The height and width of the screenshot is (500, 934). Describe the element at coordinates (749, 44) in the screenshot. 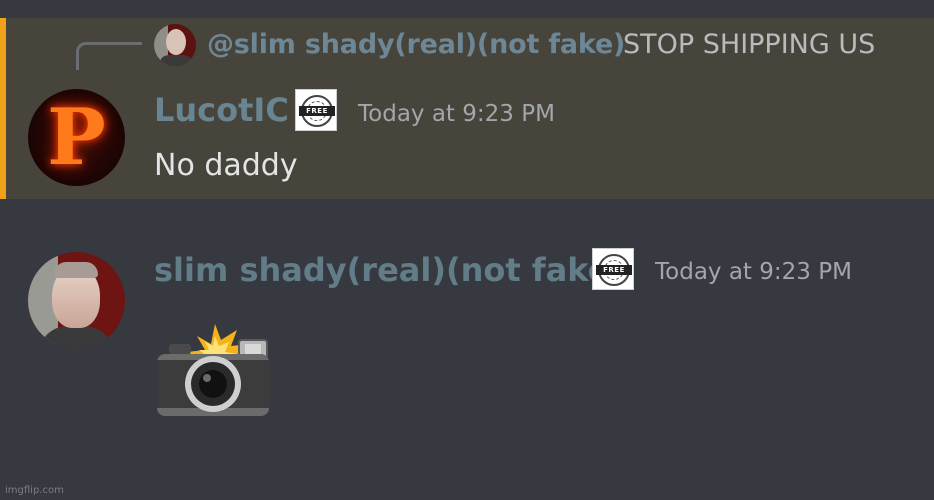

I see `reply-preview-text: STOP SHIPPING US` at that location.